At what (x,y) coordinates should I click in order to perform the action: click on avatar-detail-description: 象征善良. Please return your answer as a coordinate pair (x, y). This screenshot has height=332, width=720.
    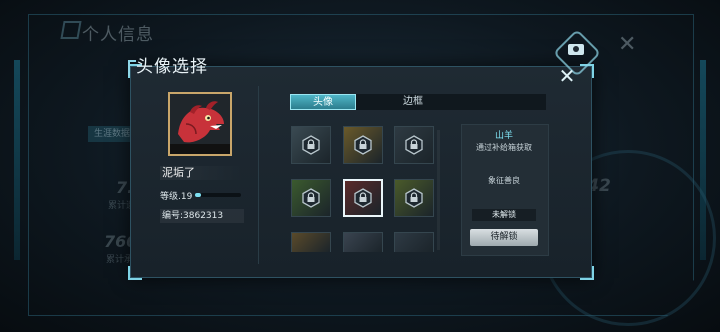
    Looking at the image, I should click on (504, 180).